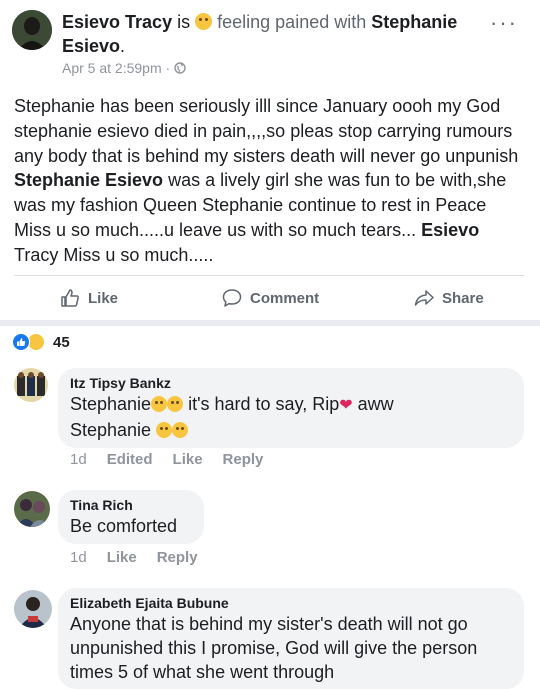  Describe the element at coordinates (78, 459) in the screenshot. I see `comment-1-age: 1d` at that location.